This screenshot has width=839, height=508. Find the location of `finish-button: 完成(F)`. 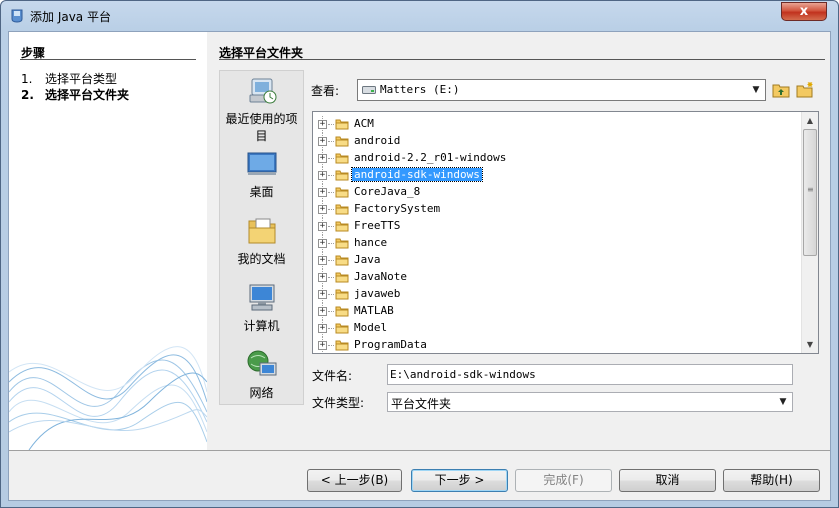

finish-button: 完成(F) is located at coordinates (563, 480).